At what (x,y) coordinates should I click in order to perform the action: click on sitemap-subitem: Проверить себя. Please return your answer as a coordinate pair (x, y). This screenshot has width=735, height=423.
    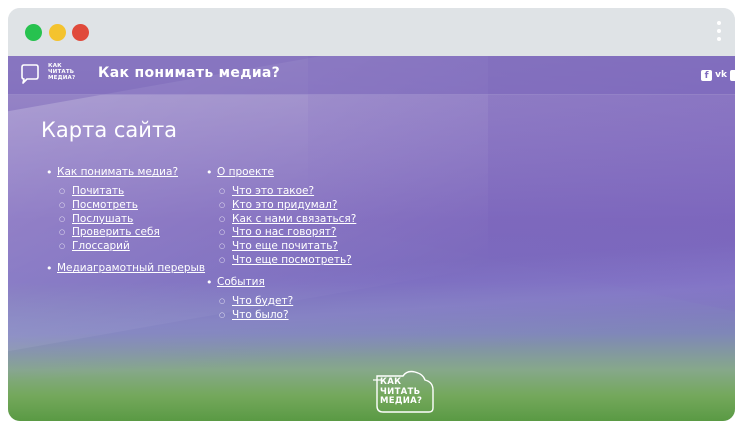
    Looking at the image, I should click on (125, 233).